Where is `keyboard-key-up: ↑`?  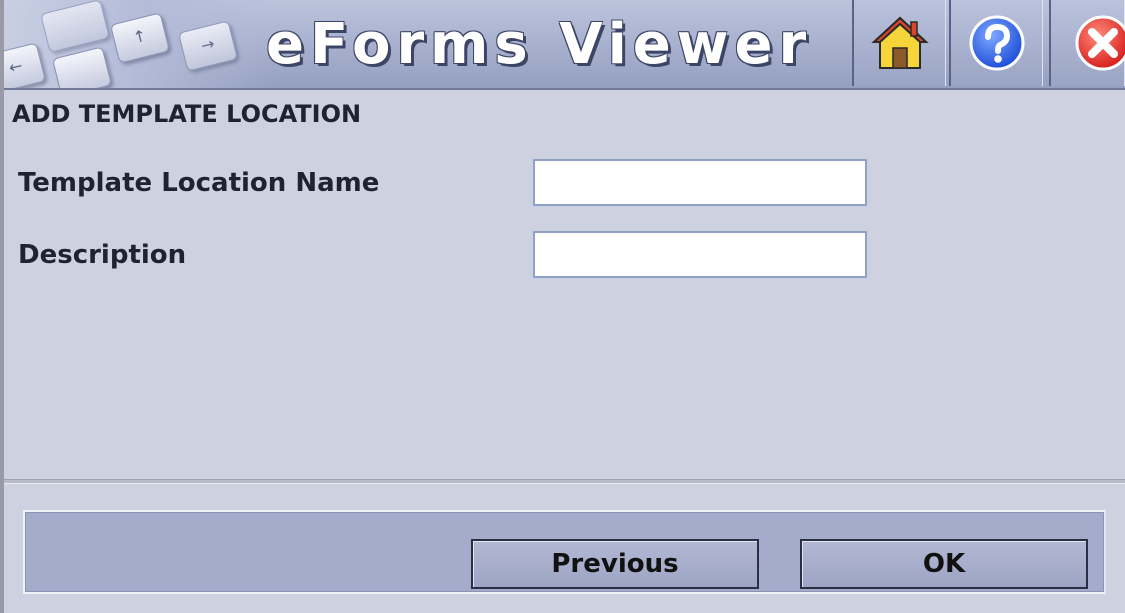
keyboard-key-up: ↑ is located at coordinates (140, 38).